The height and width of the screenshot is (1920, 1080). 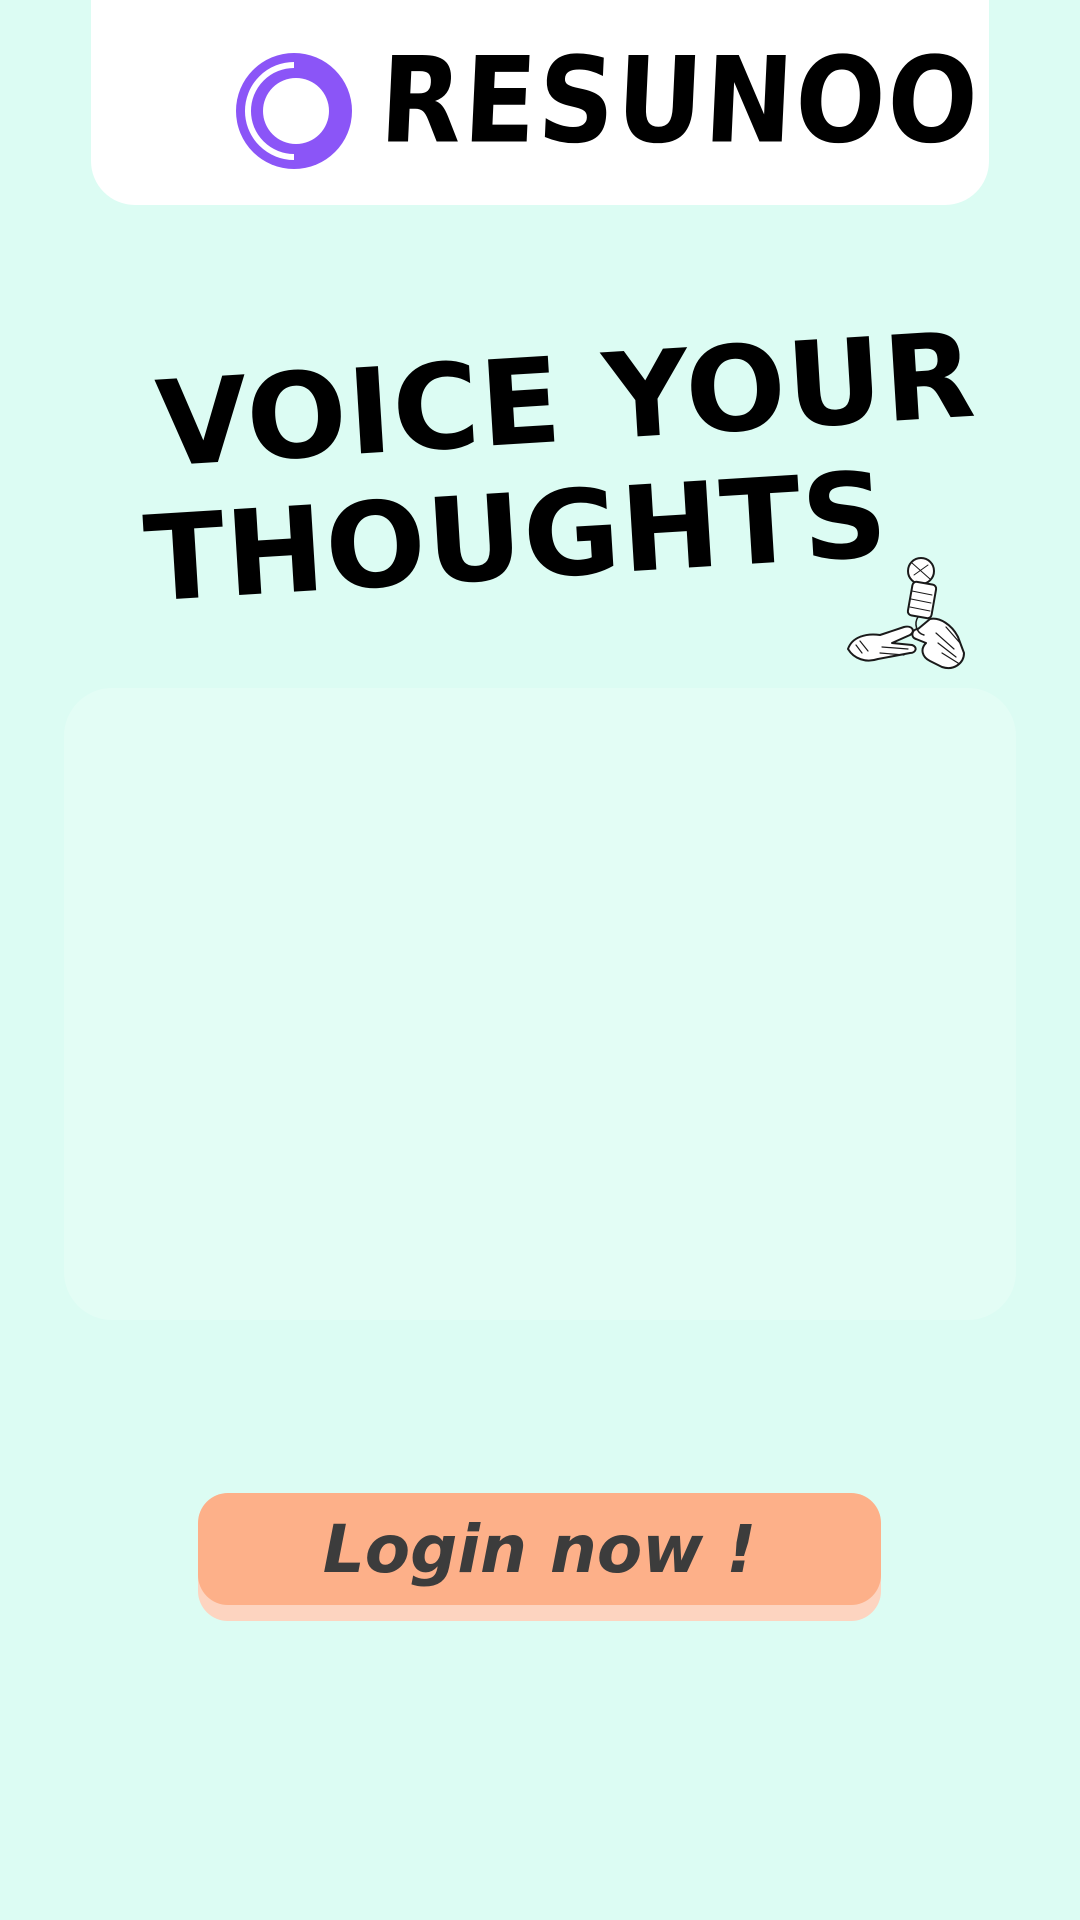 I want to click on brand-name: RESUNOO, so click(x=680, y=100).